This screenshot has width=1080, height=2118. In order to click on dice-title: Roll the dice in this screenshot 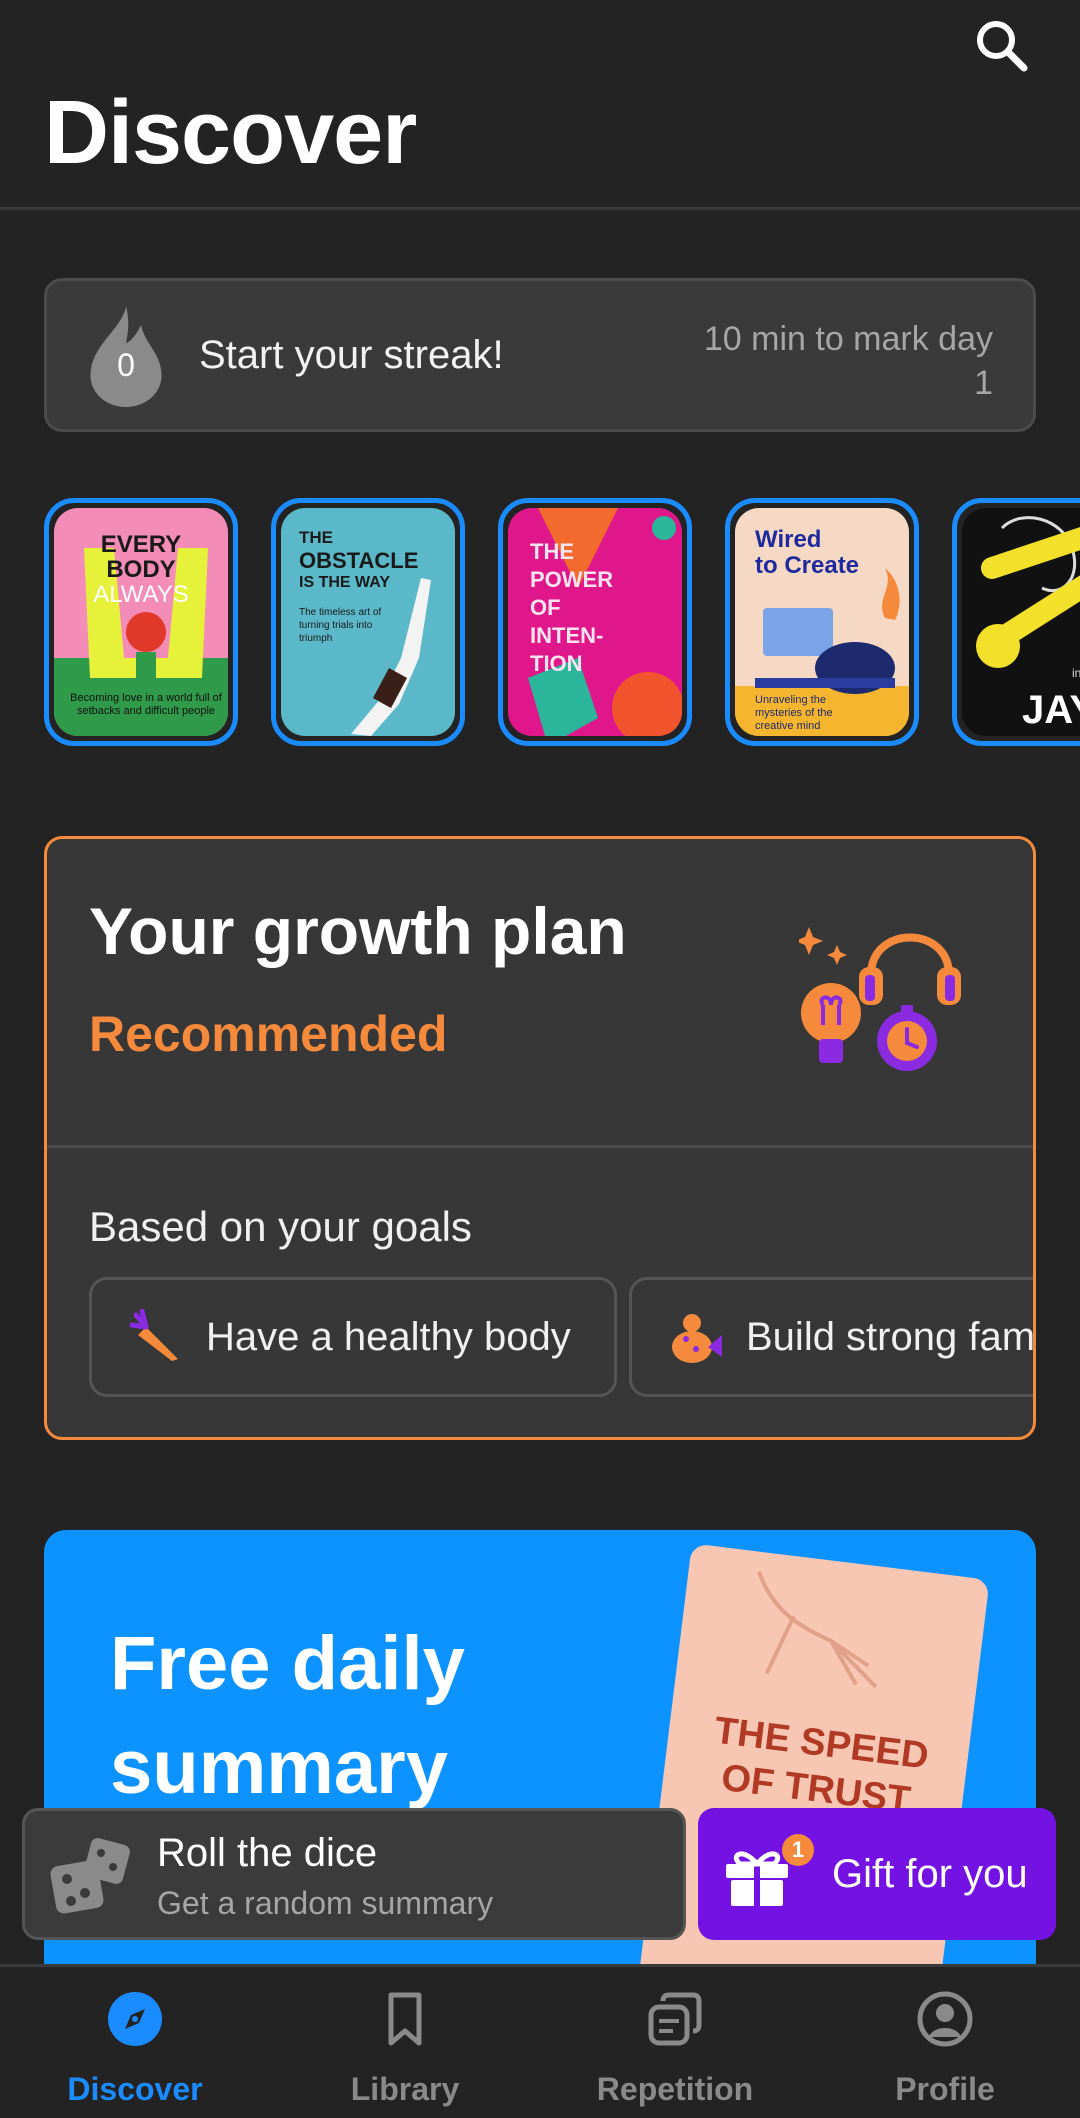, I will do `click(267, 1853)`.